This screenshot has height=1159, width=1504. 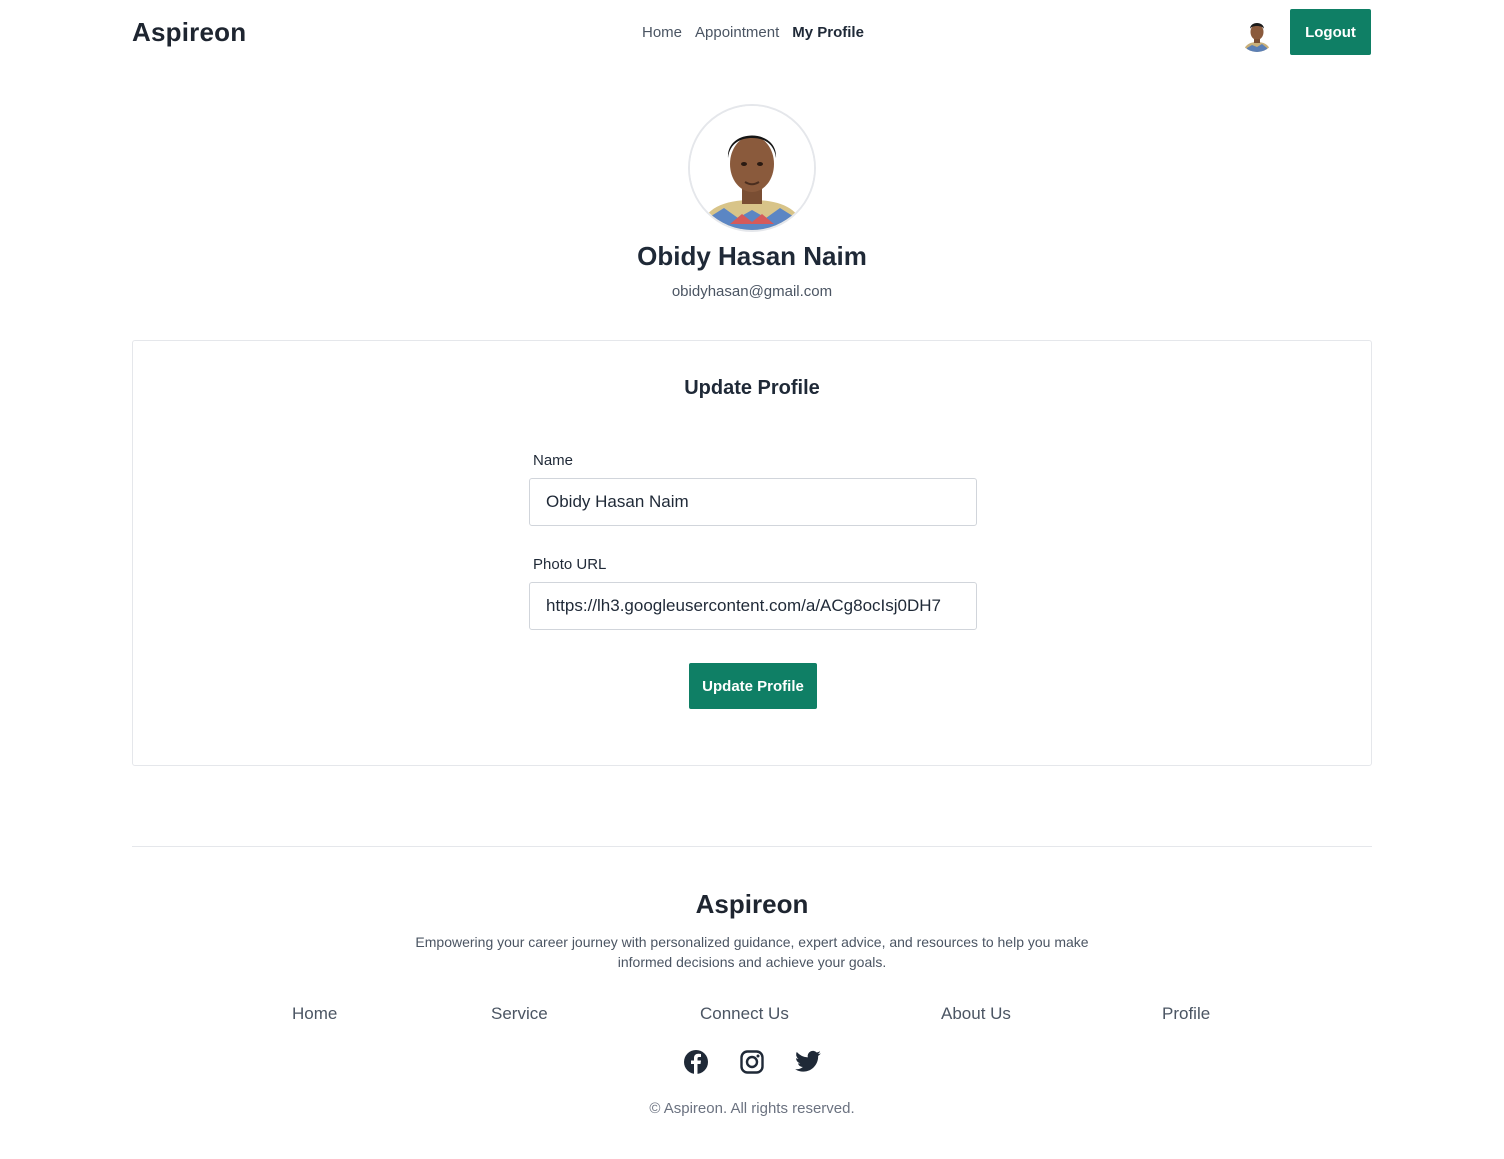 I want to click on nav-link-my-profile: My Profile, so click(x=828, y=32).